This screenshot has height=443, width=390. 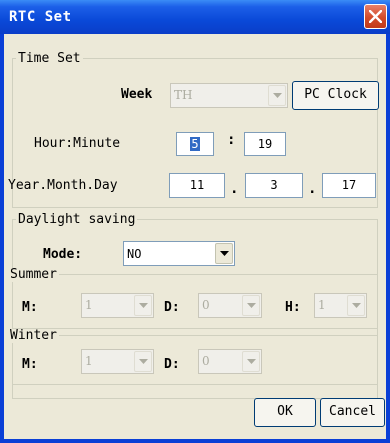 What do you see at coordinates (206, 361) in the screenshot?
I see `winter-day-value: 0` at bounding box center [206, 361].